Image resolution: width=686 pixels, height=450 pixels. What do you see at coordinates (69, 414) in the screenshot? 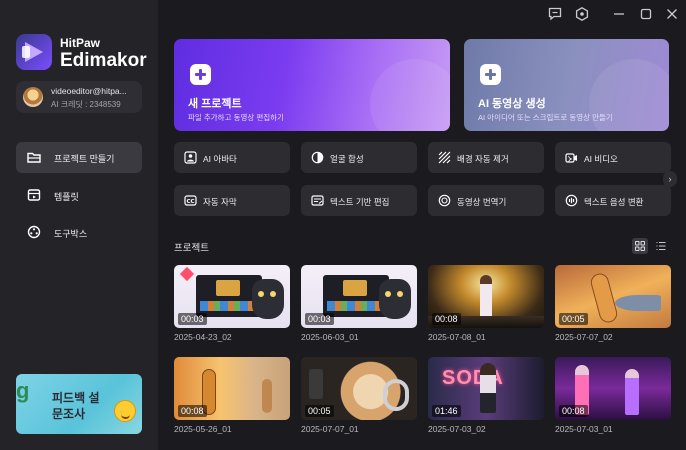
I see `feedback-text-line2: 문조사` at bounding box center [69, 414].